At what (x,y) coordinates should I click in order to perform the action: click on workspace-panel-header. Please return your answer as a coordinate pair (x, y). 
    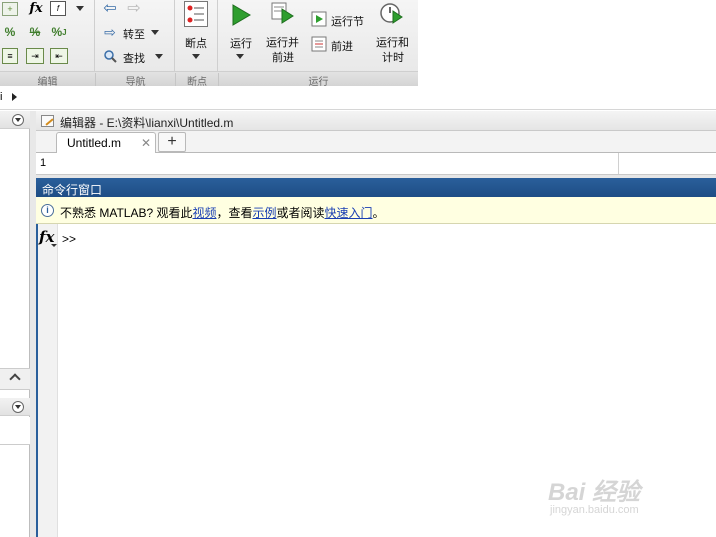
    Looking at the image, I should click on (15, 407).